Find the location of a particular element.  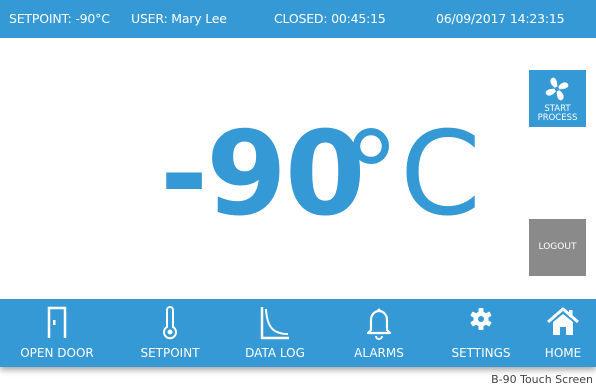

temperature-value: -90 is located at coordinates (263, 174).